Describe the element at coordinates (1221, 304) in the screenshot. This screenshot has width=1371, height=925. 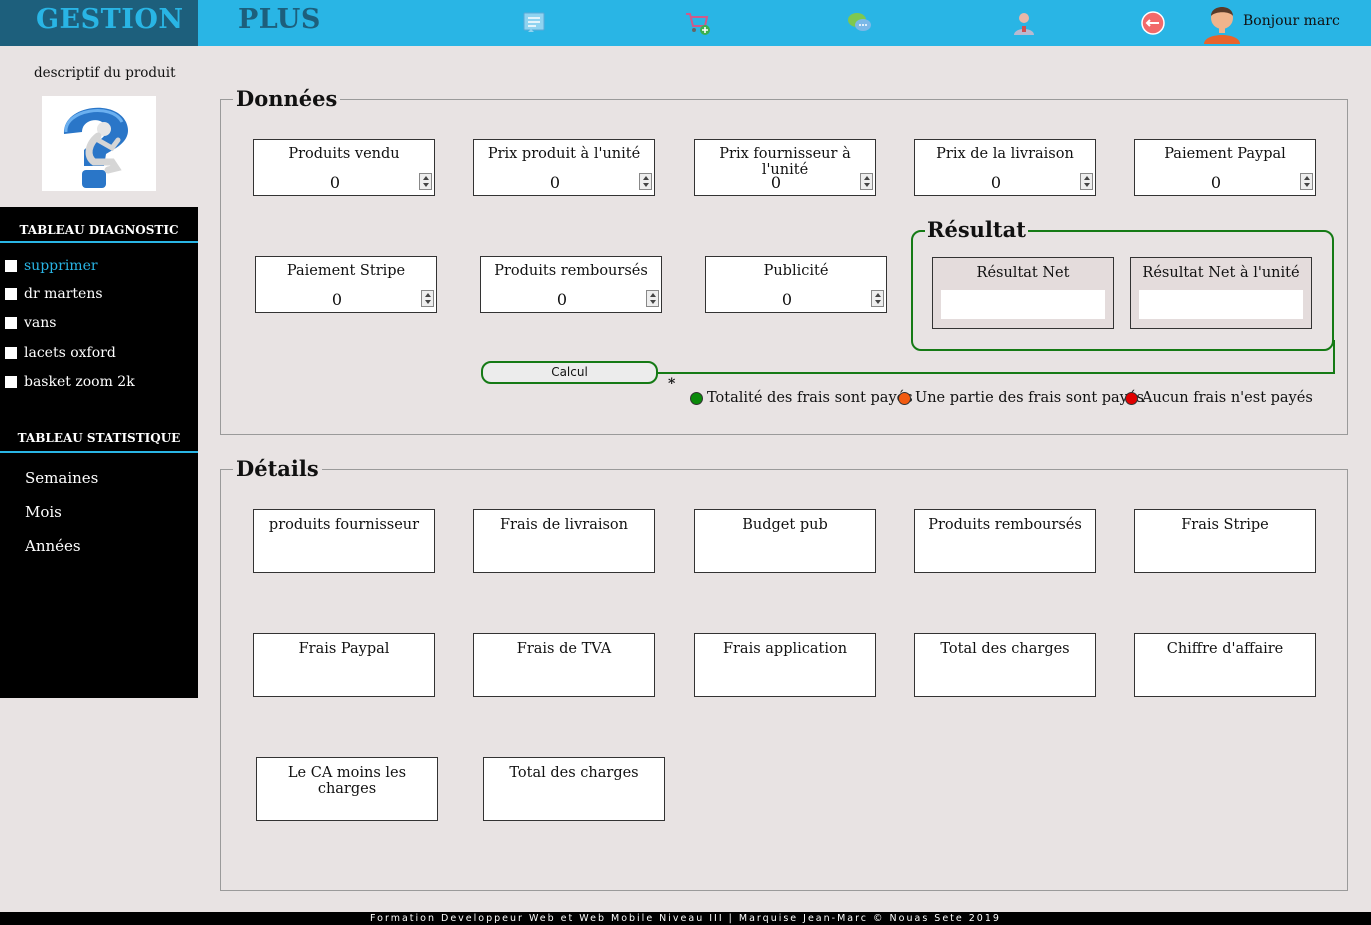
I see `resultat-net-unite-output` at that location.